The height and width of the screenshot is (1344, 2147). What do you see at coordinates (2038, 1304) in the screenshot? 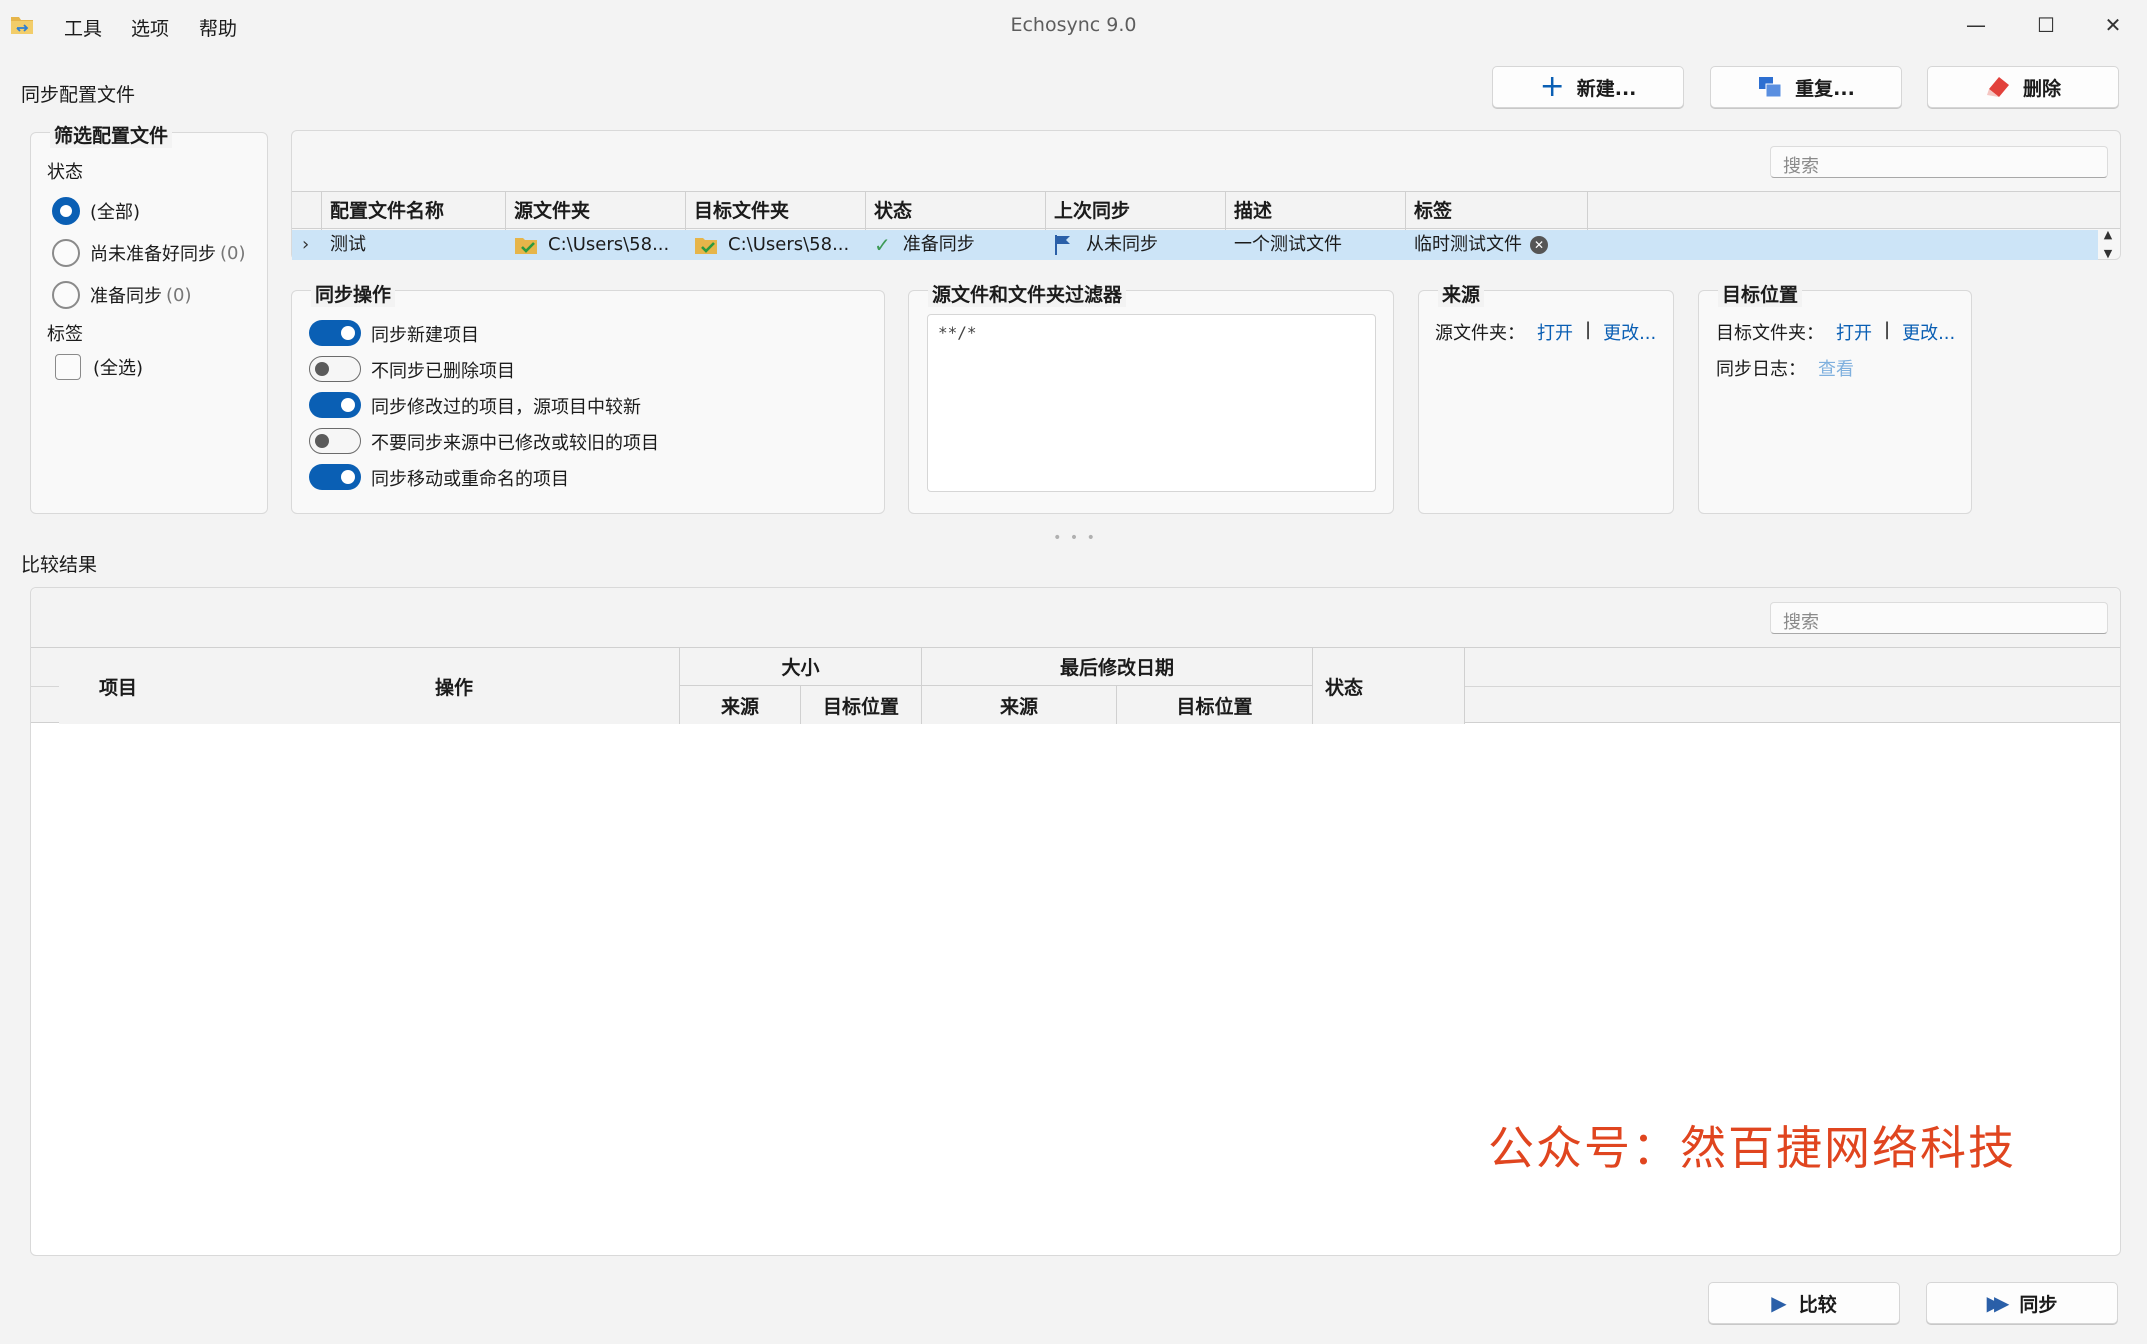
I see `sync-button-label: 同步` at bounding box center [2038, 1304].